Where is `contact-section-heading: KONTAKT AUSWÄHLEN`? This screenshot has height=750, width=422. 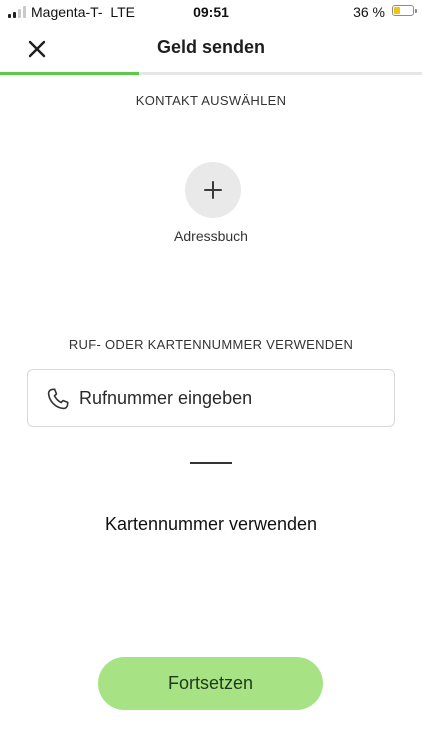
contact-section-heading: KONTAKT AUSWÄHLEN is located at coordinates (211, 100).